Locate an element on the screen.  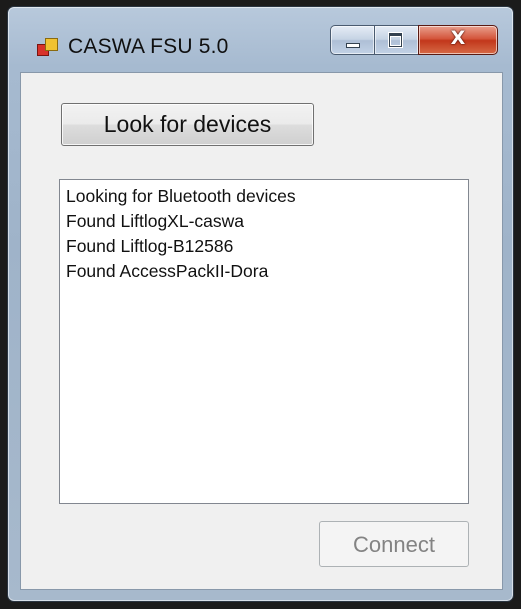
app-icon-yellow-square is located at coordinates (51, 44).